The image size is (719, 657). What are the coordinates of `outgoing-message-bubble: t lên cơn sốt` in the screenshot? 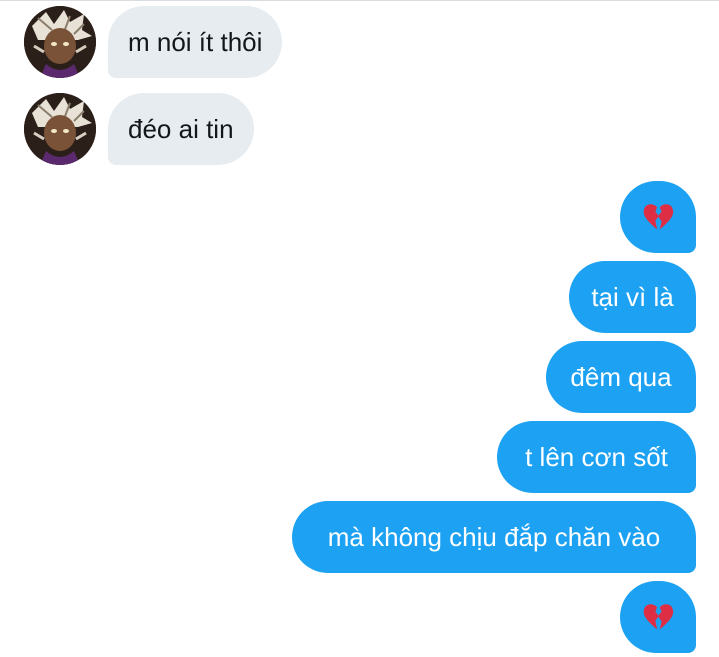 It's located at (596, 457).